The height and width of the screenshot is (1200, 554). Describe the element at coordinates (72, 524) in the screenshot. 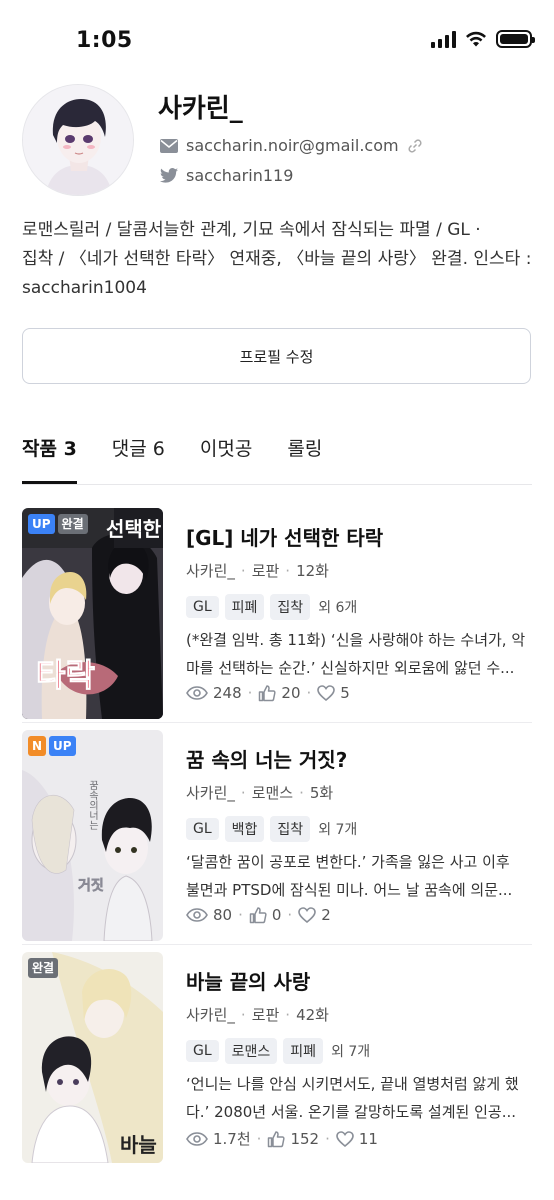

I see `completed-badge: 완결` at that location.